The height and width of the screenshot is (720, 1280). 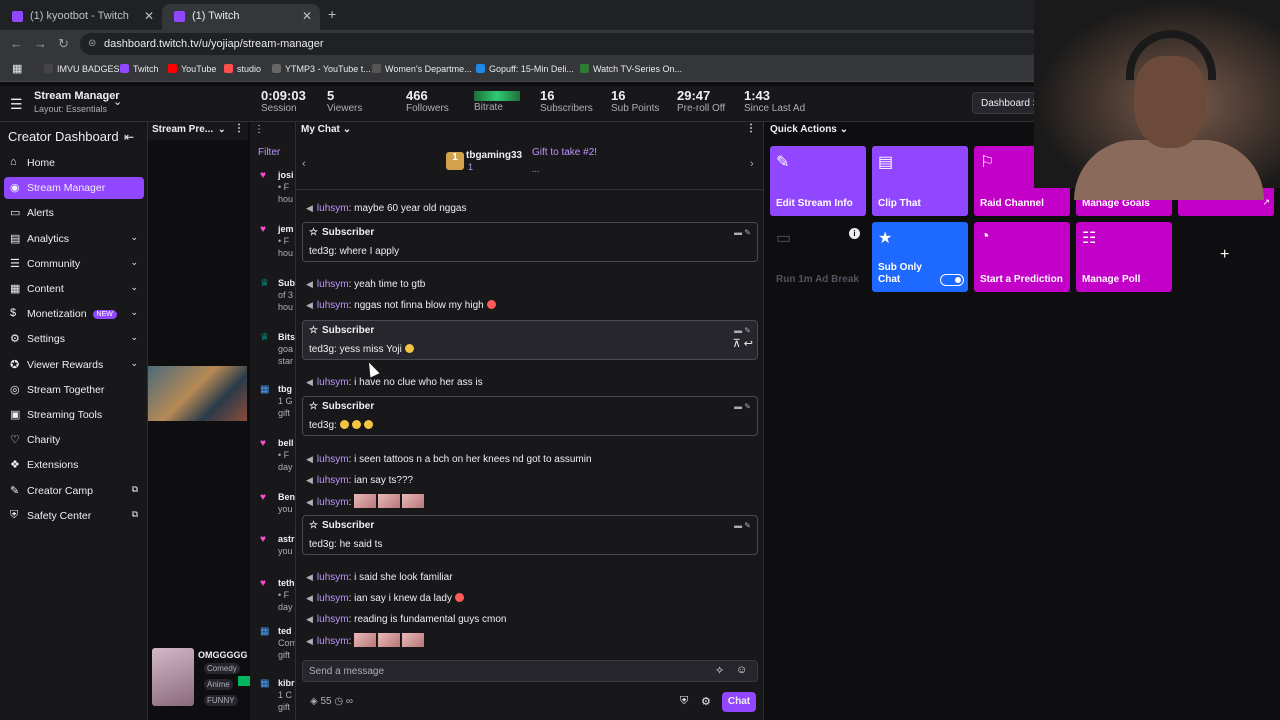 I want to click on quick-action-edit-stream-info: ✎ Edit Stream Info, so click(x=818, y=181).